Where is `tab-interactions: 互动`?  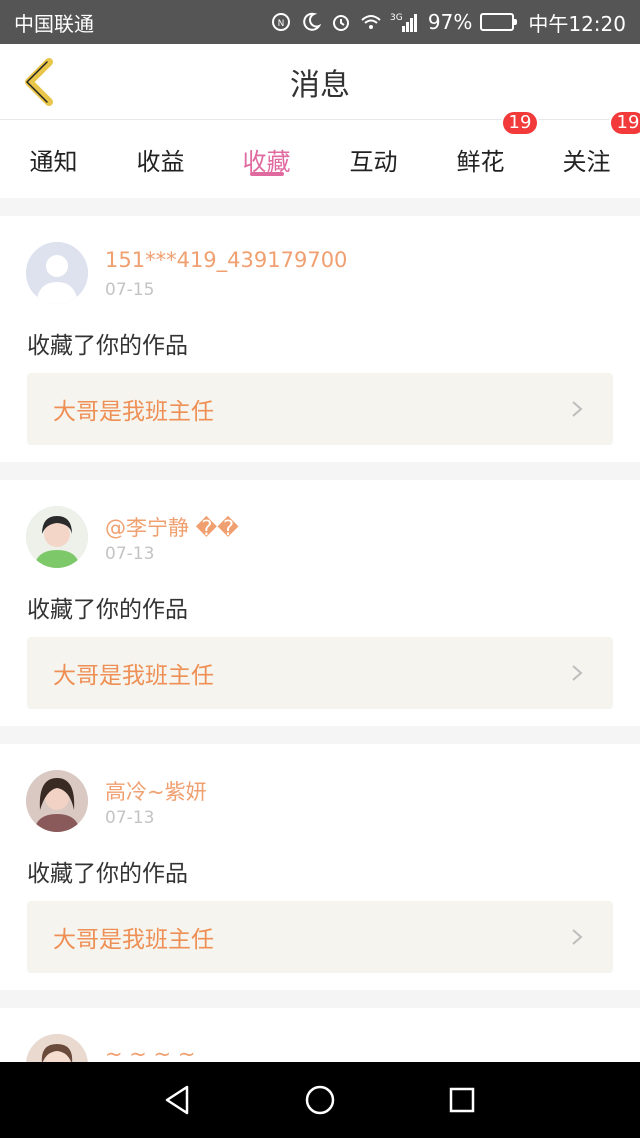 tab-interactions: 互动 is located at coordinates (373, 159).